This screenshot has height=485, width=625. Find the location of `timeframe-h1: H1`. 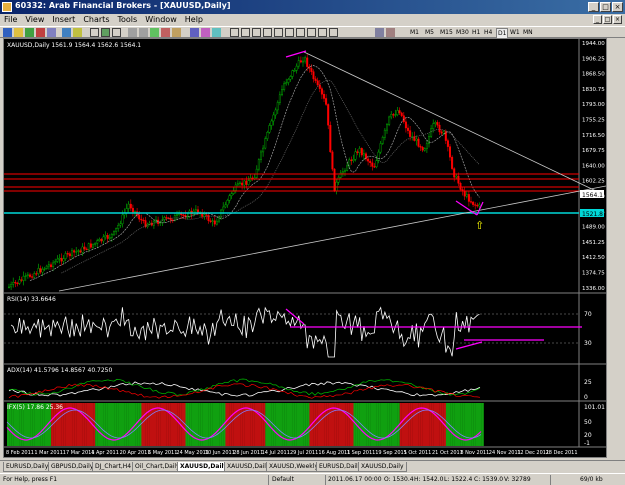

timeframe-h1: H1 is located at coordinates (476, 32).